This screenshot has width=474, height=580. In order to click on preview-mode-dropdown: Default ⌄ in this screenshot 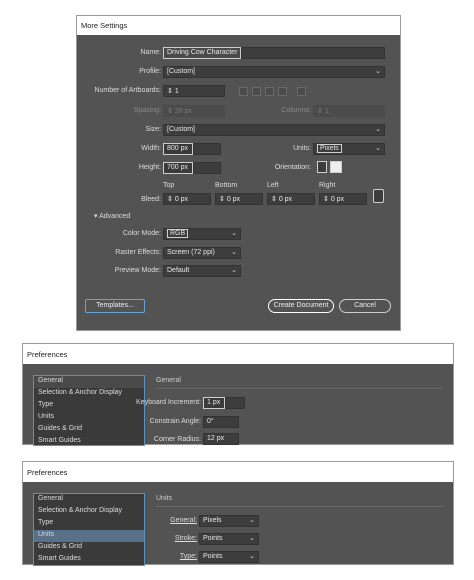, I will do `click(202, 271)`.